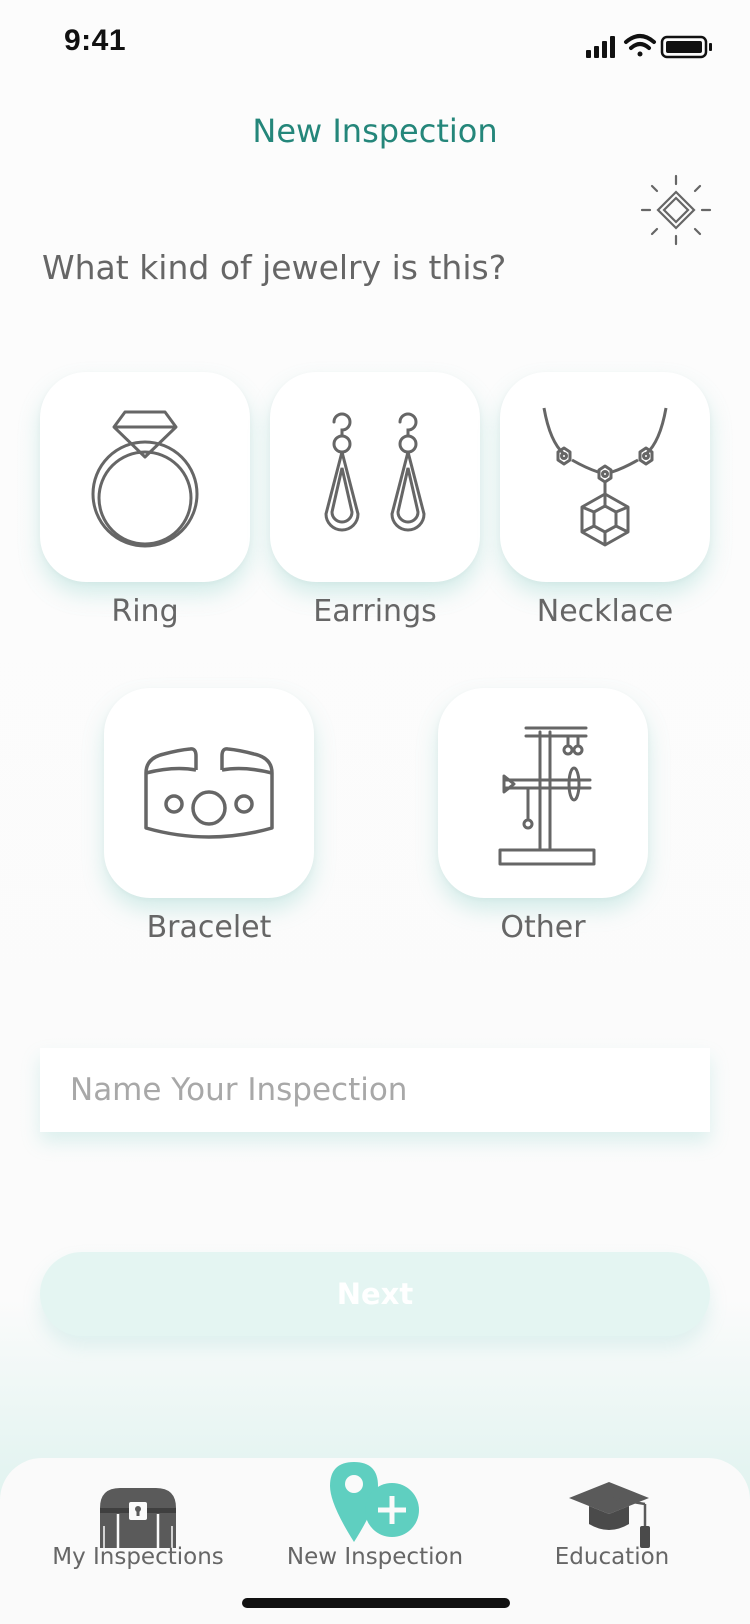 The image size is (750, 1624). Describe the element at coordinates (686, 47) in the screenshot. I see `battery-icon` at that location.